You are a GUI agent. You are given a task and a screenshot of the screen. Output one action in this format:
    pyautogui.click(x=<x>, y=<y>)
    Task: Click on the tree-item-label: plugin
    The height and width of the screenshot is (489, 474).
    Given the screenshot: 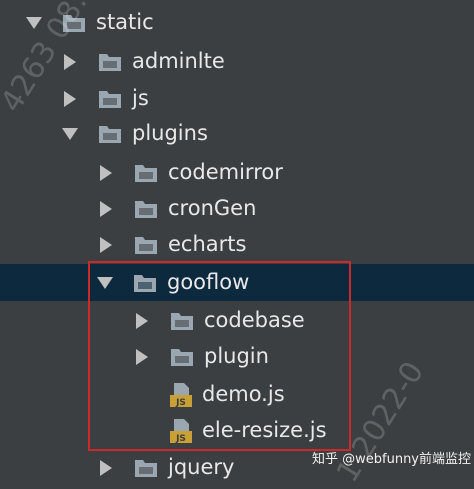 What is the action you would take?
    pyautogui.click(x=236, y=356)
    